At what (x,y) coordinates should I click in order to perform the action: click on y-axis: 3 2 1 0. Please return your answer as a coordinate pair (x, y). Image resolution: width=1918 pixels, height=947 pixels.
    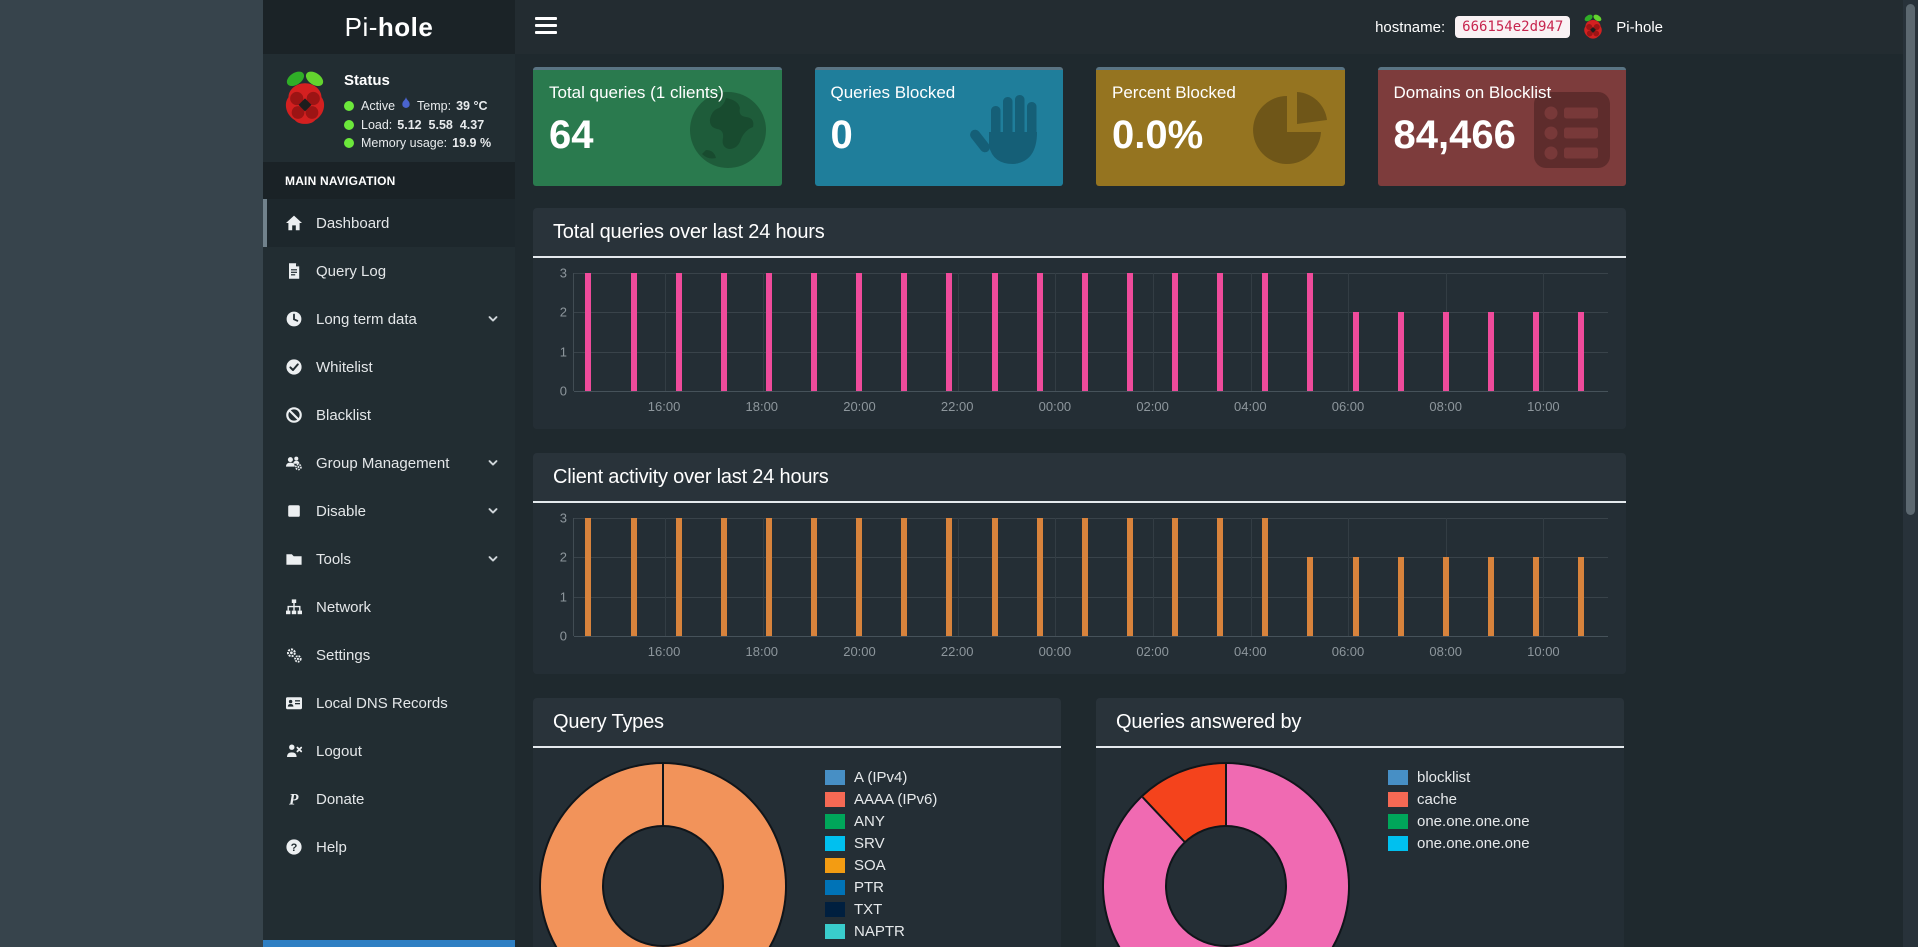
    Looking at the image, I should click on (560, 577).